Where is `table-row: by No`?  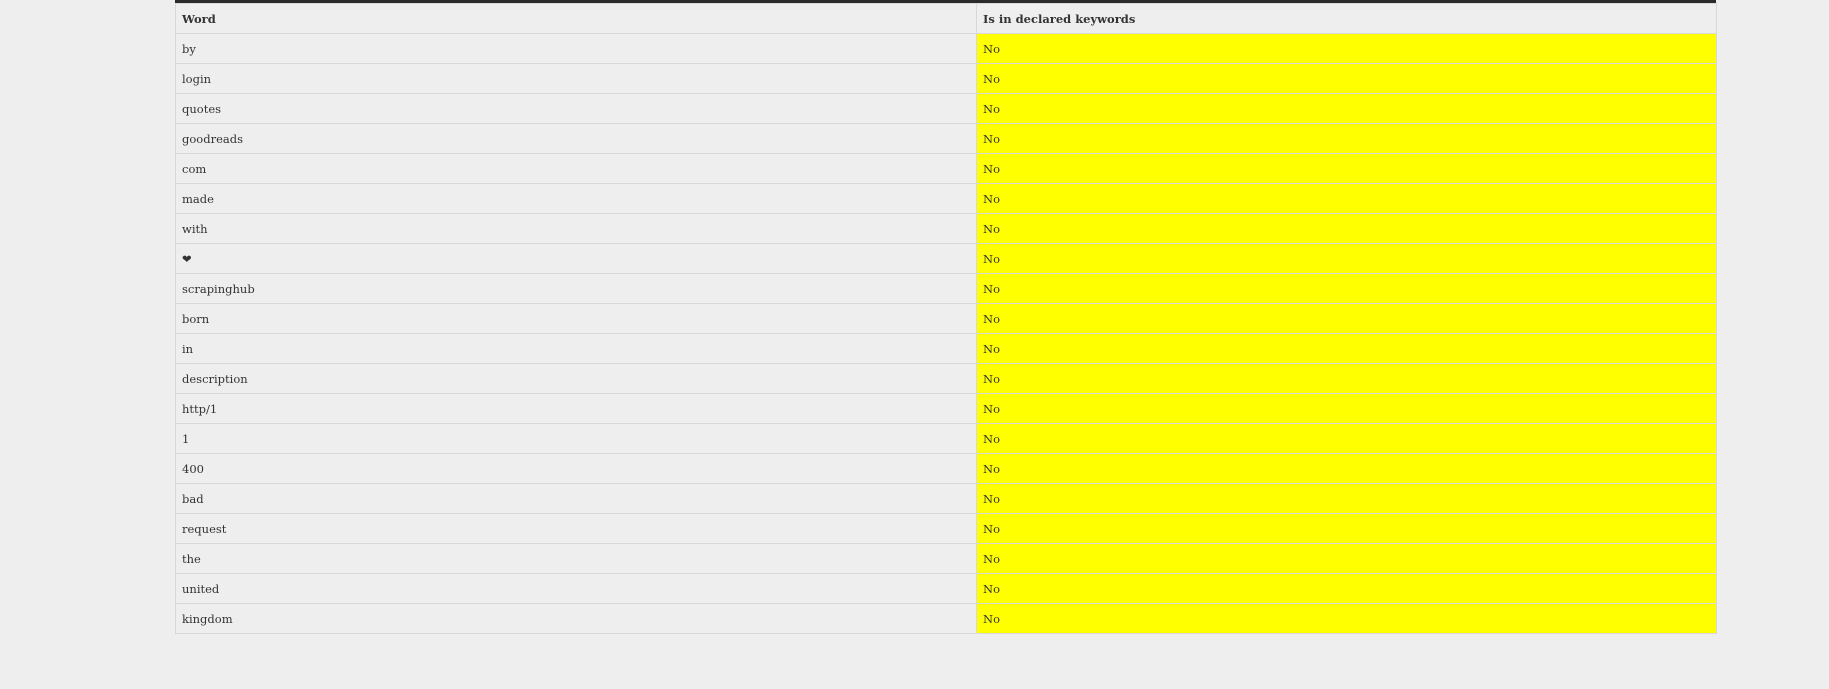 table-row: by No is located at coordinates (946, 48).